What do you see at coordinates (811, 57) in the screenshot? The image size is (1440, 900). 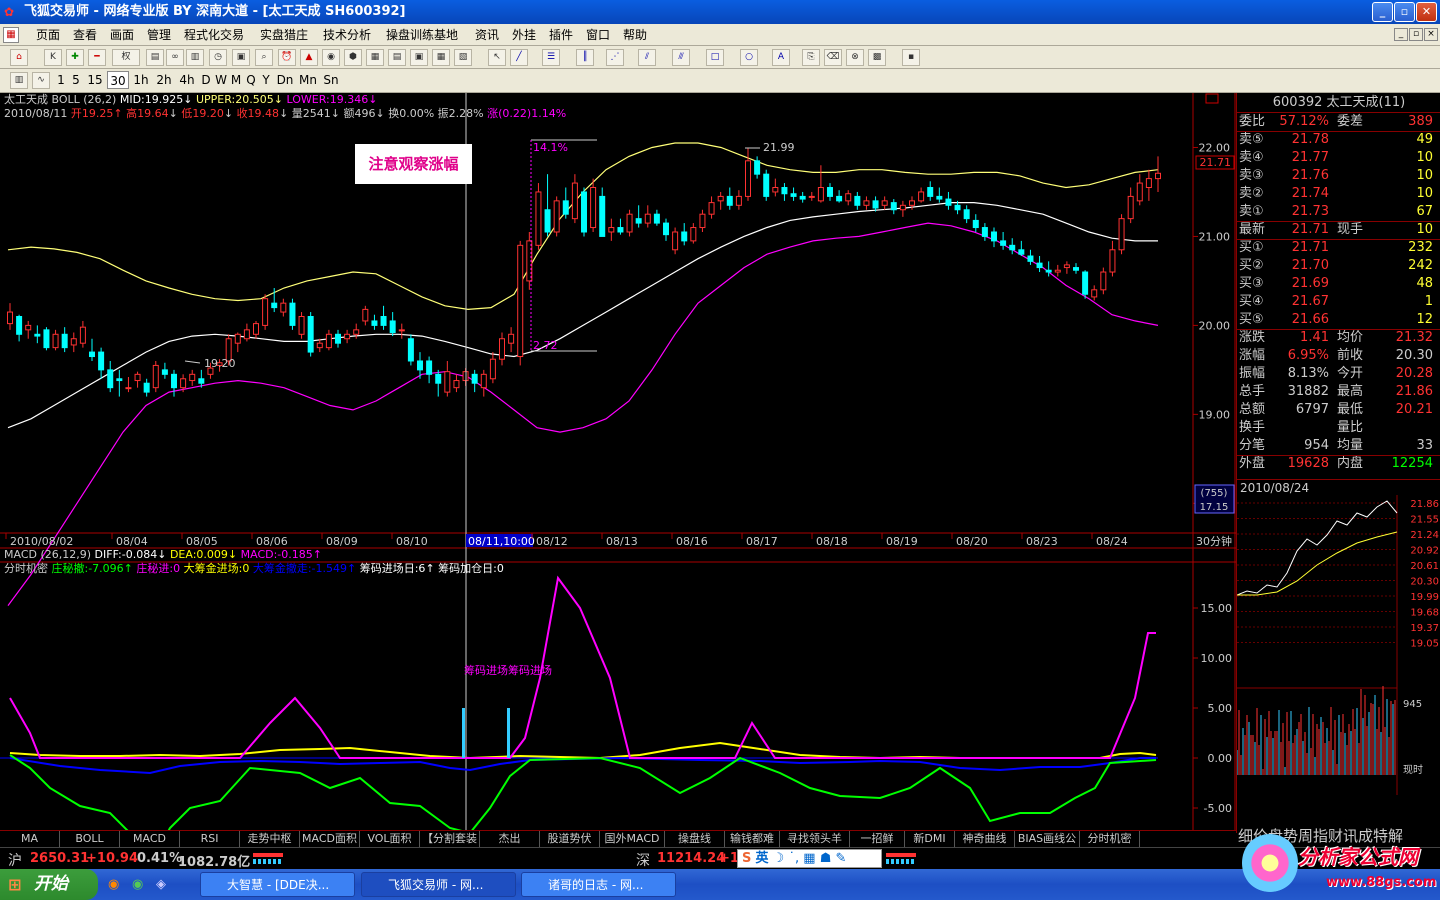 I see `copy-icon: ⎘` at bounding box center [811, 57].